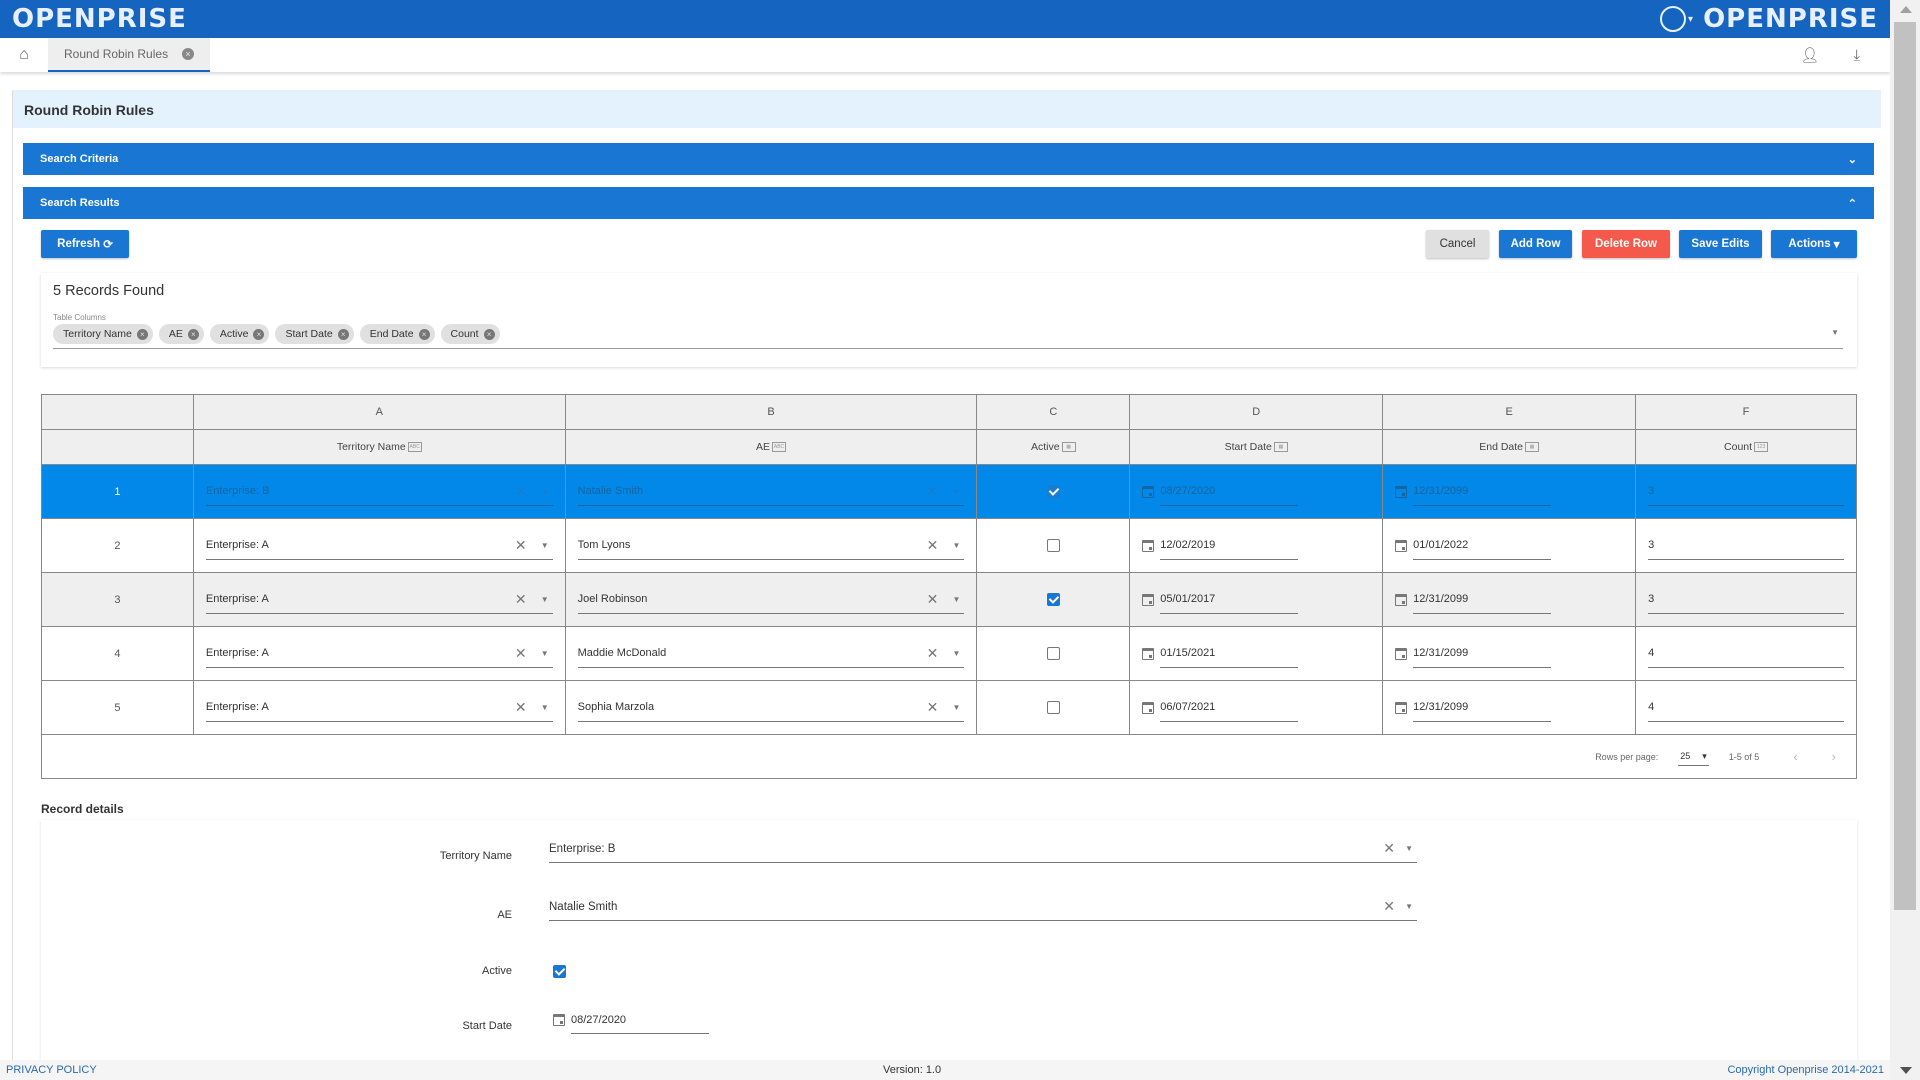 This screenshot has width=1920, height=1080. I want to click on territory-name-field: Enterprise: B ✕ ▼, so click(983, 849).